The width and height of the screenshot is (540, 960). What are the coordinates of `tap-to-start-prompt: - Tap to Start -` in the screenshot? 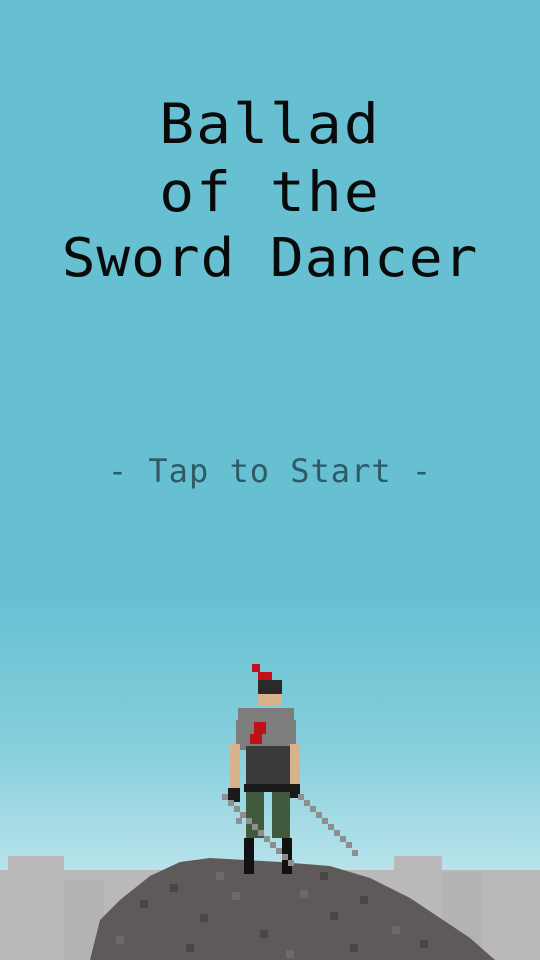 It's located at (270, 471).